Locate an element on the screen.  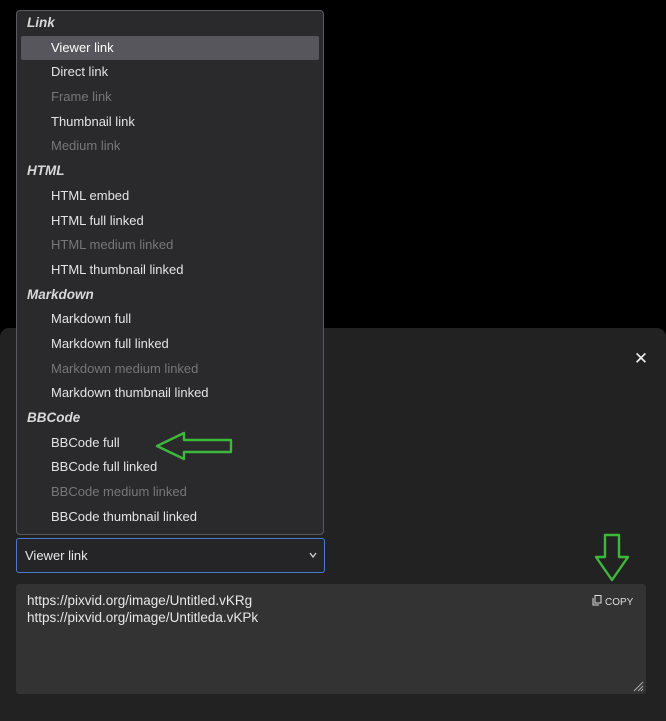
group-label-link: Link is located at coordinates (41, 22).